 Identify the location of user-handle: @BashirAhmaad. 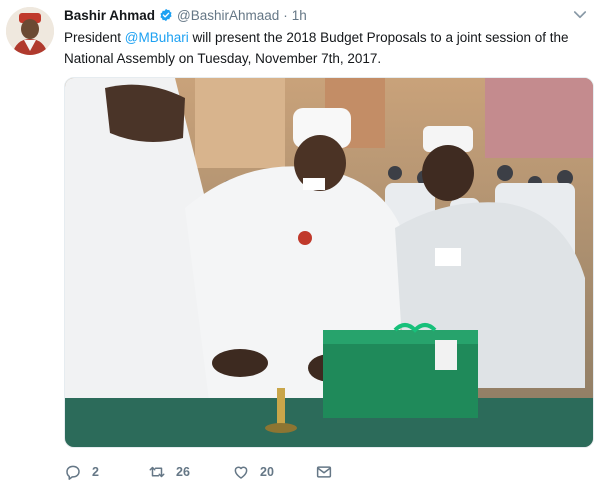
(228, 15).